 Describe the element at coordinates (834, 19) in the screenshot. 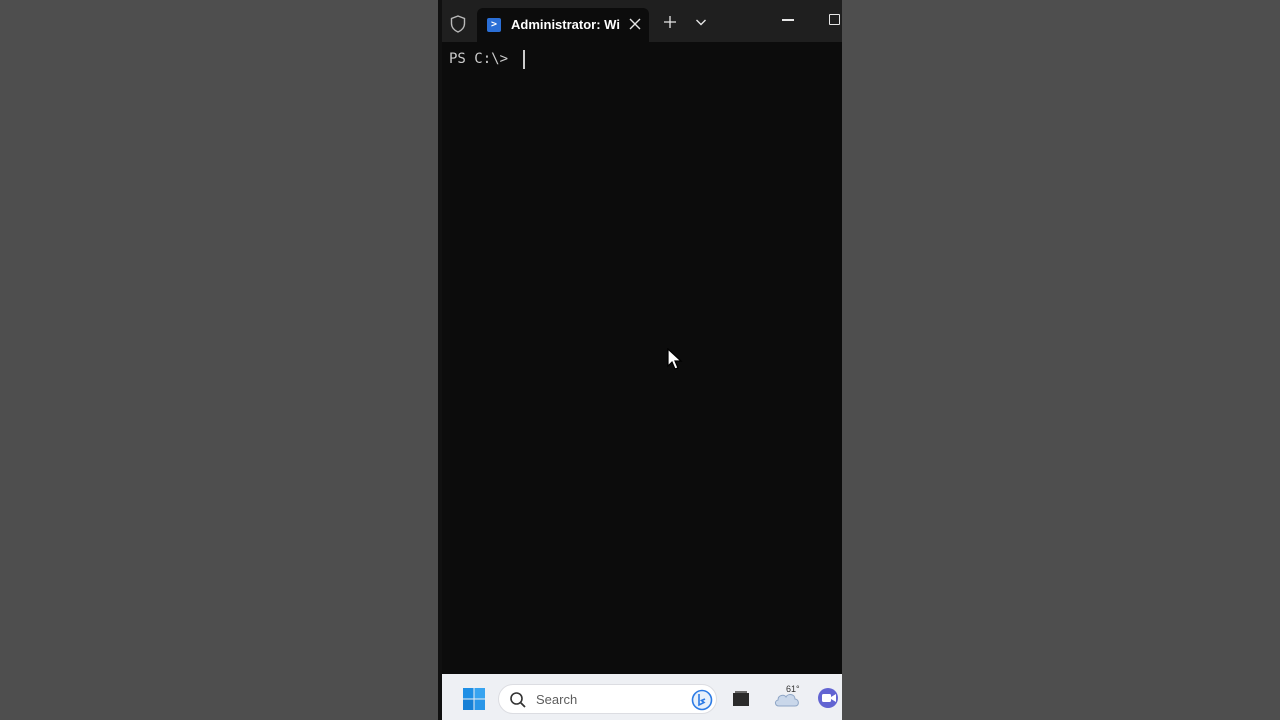

I see `maximize-icon` at that location.